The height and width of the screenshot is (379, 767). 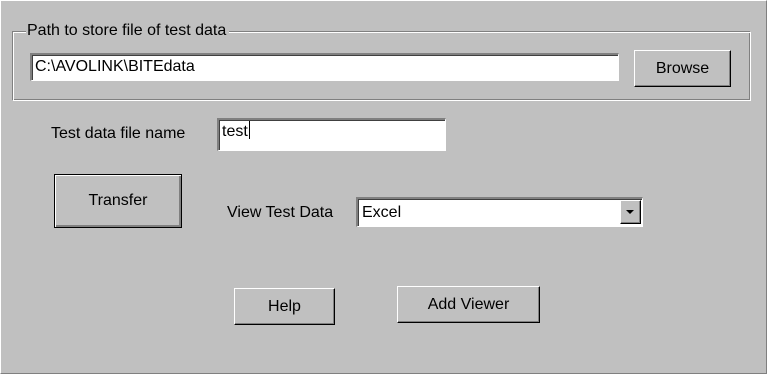 What do you see at coordinates (235, 131) in the screenshot?
I see `file-name-value: test` at bounding box center [235, 131].